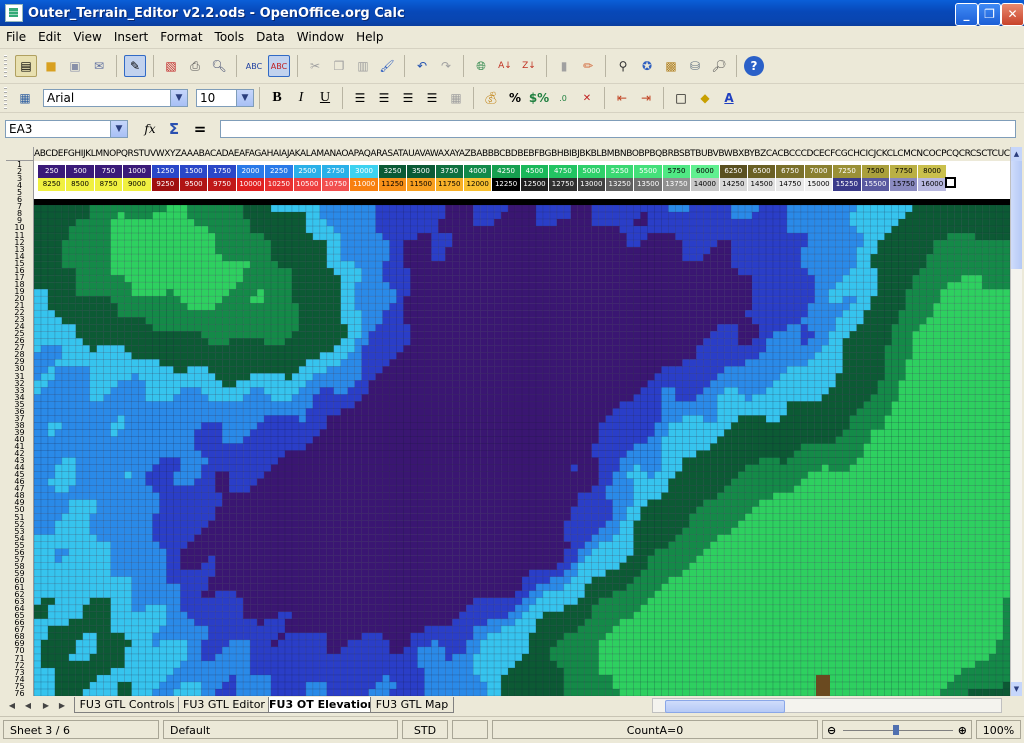  Describe the element at coordinates (622, 98) in the screenshot. I see `decrease-indent-icon: ⇤` at that location.